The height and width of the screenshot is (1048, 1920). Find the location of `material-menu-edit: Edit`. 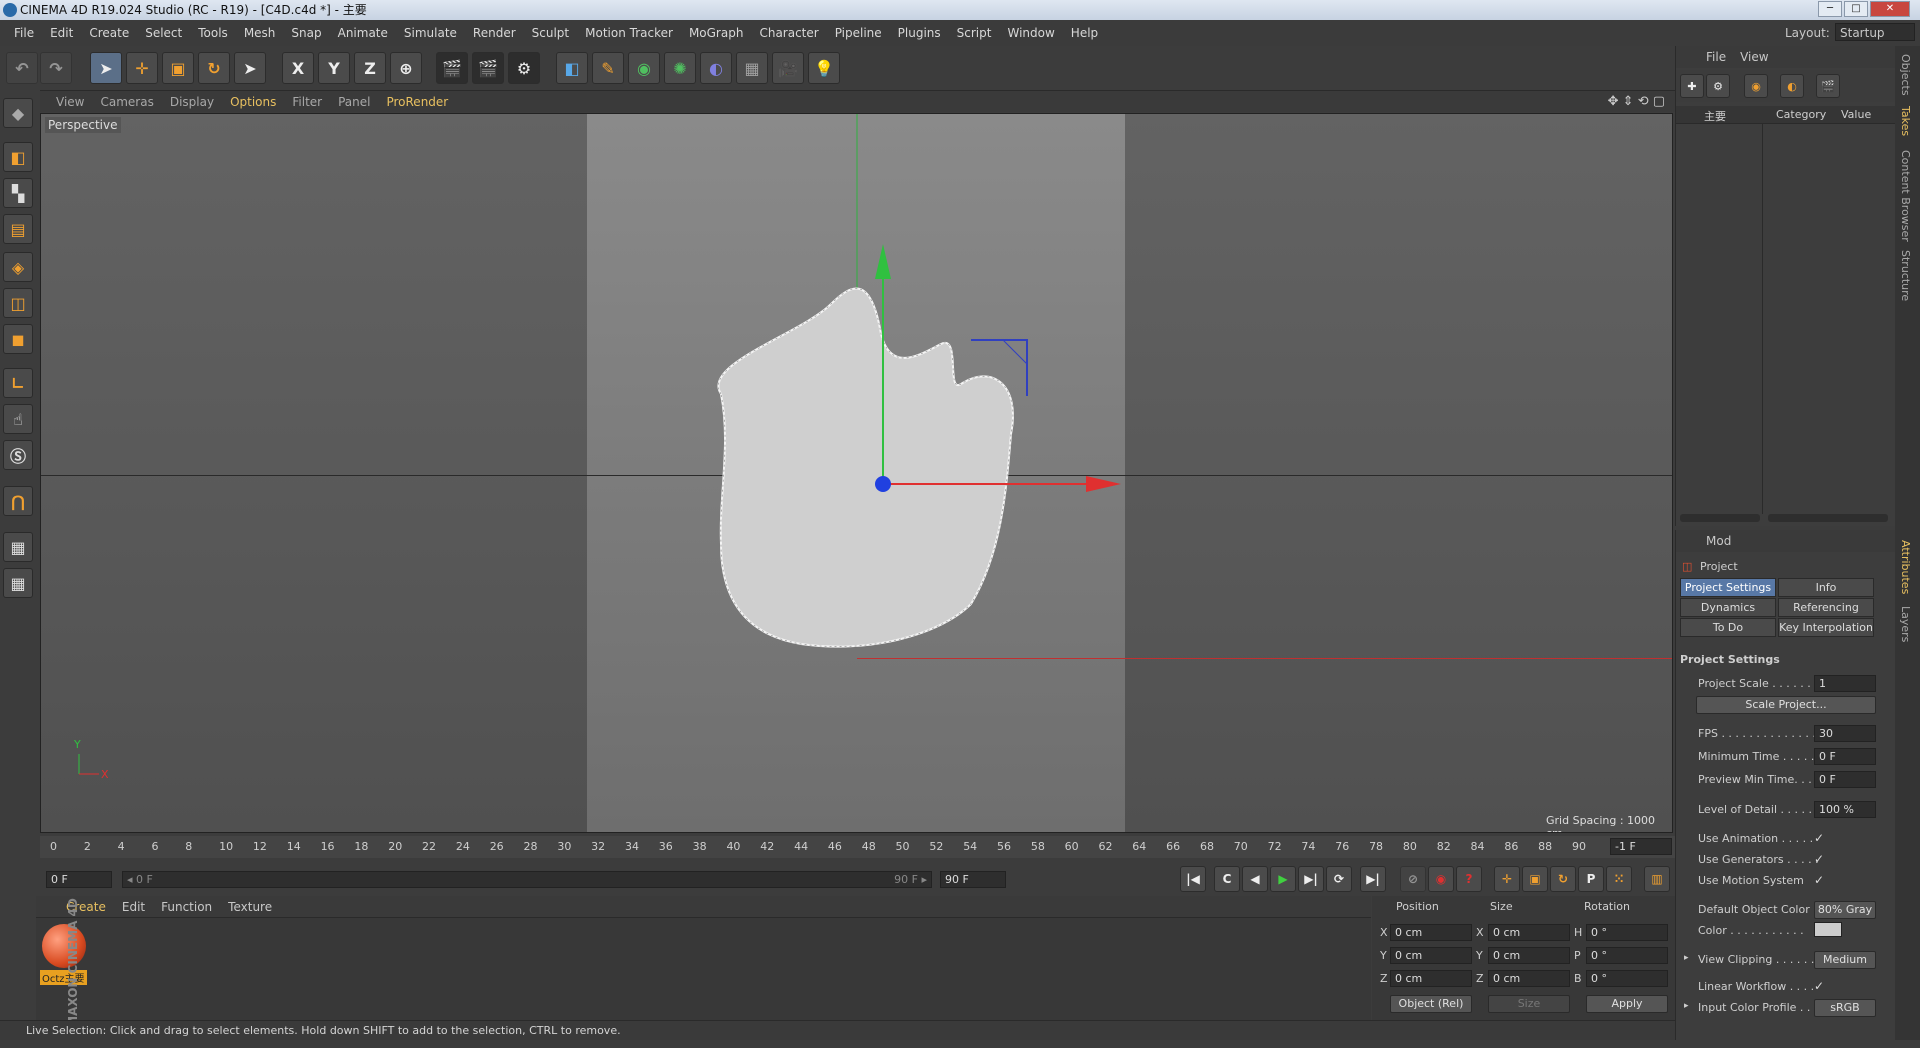

material-menu-edit: Edit is located at coordinates (133, 907).